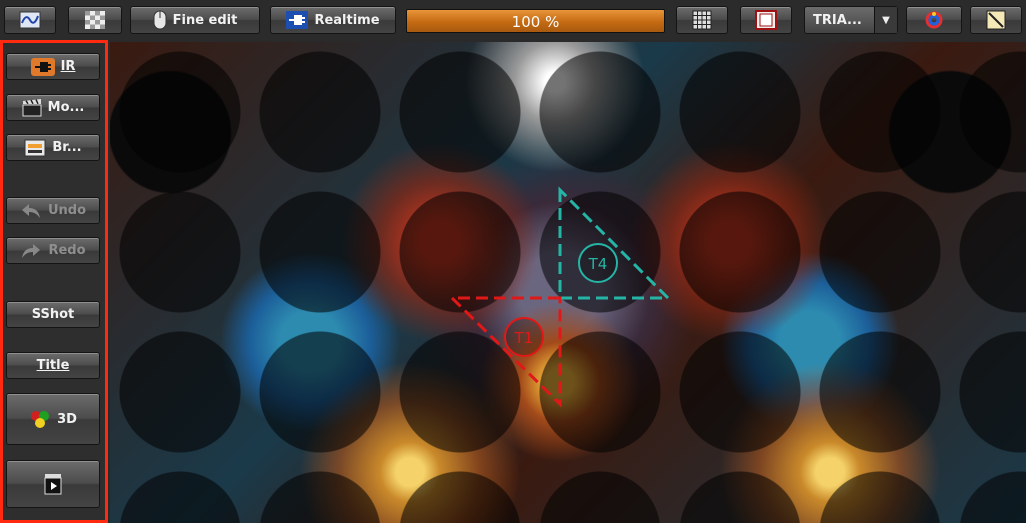  I want to click on top-toolbar: Fine edit Realtime 100 % TRIA... ▼, so click(513, 20).